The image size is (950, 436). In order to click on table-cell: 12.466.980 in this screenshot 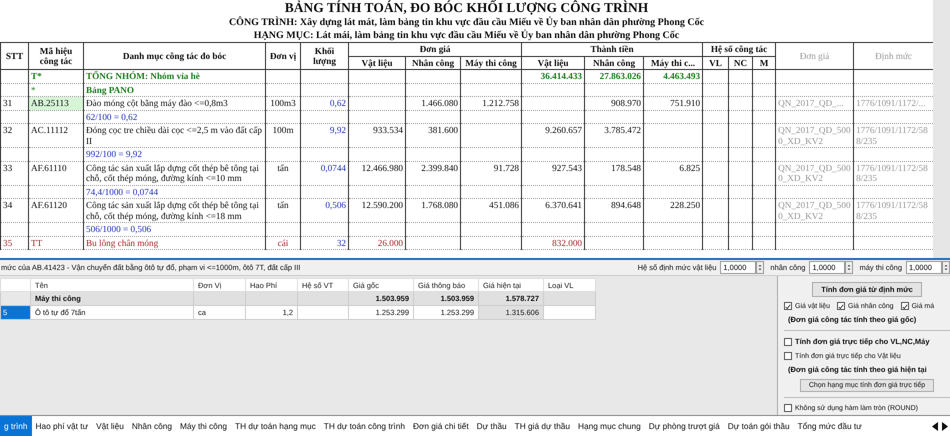, I will do `click(377, 173)`.